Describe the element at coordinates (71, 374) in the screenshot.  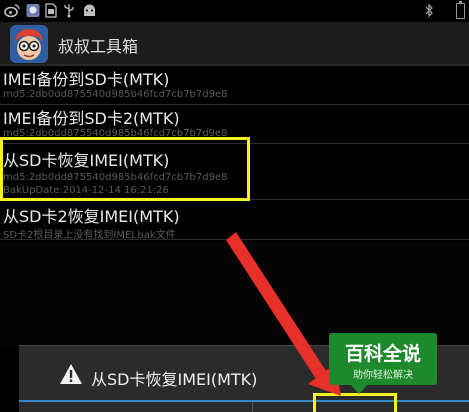
I see `warning-icon` at that location.